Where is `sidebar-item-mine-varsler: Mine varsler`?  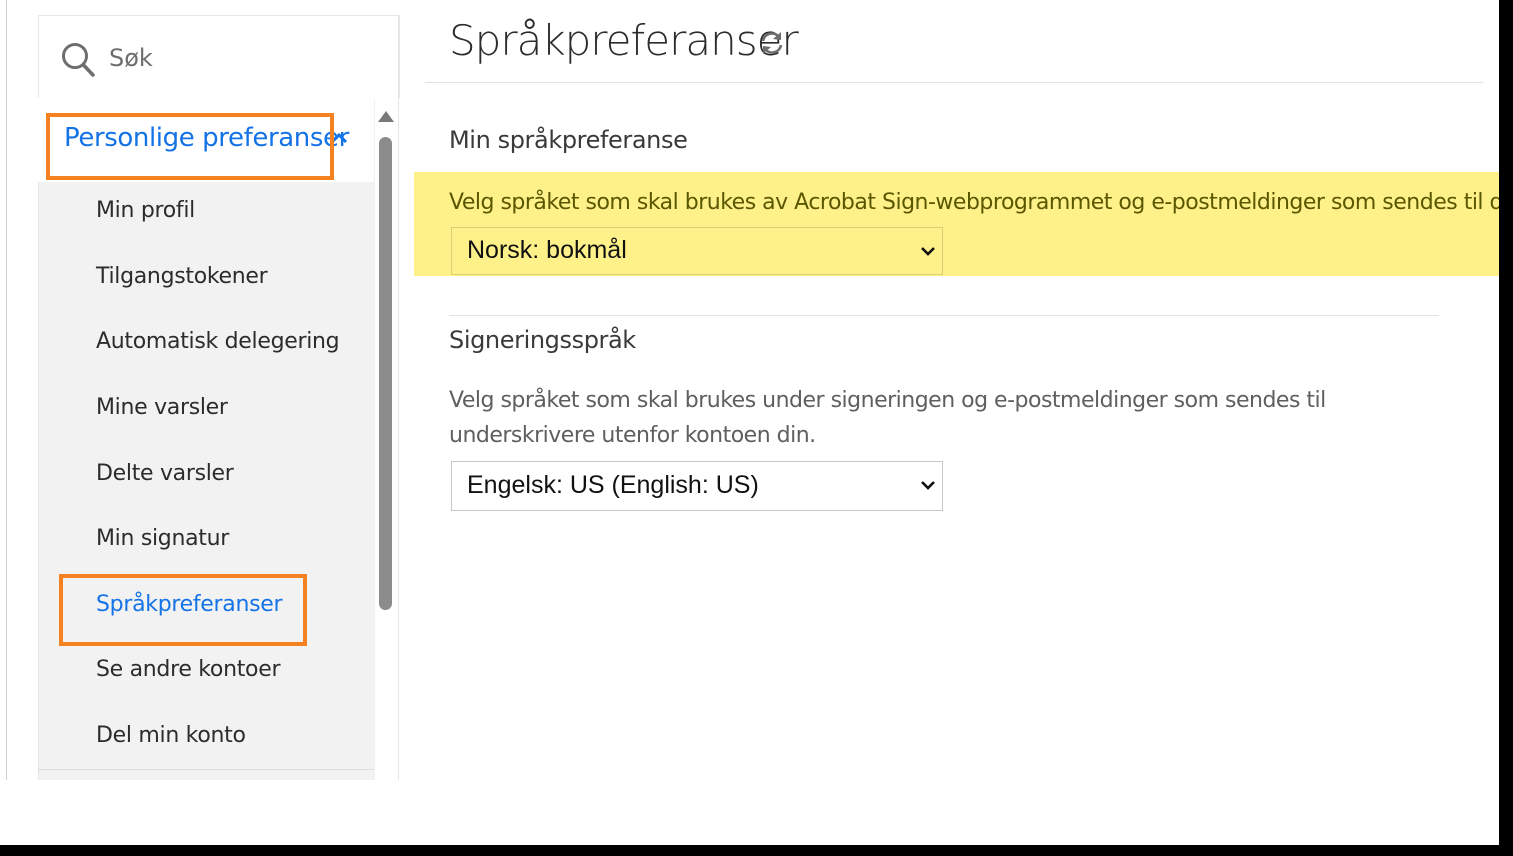
sidebar-item-mine-varsler: Mine varsler is located at coordinates (162, 407).